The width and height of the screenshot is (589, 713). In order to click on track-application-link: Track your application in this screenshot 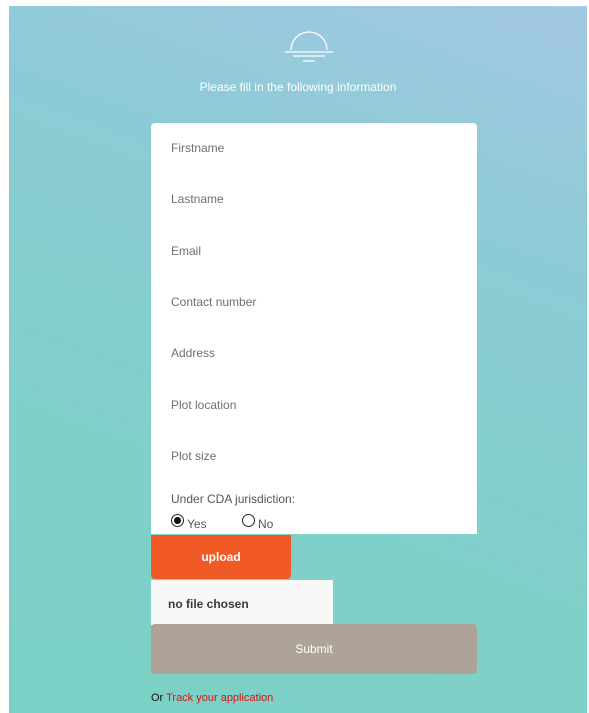, I will do `click(219, 698)`.